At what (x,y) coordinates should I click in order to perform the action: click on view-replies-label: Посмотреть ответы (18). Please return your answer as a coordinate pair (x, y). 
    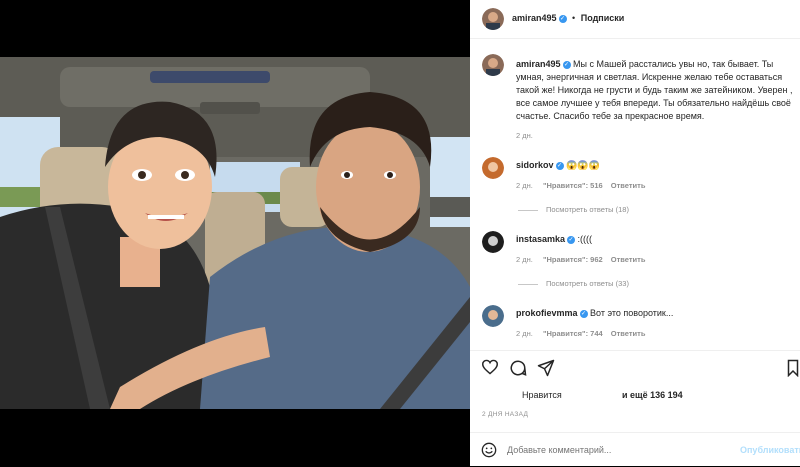
    Looking at the image, I should click on (587, 209).